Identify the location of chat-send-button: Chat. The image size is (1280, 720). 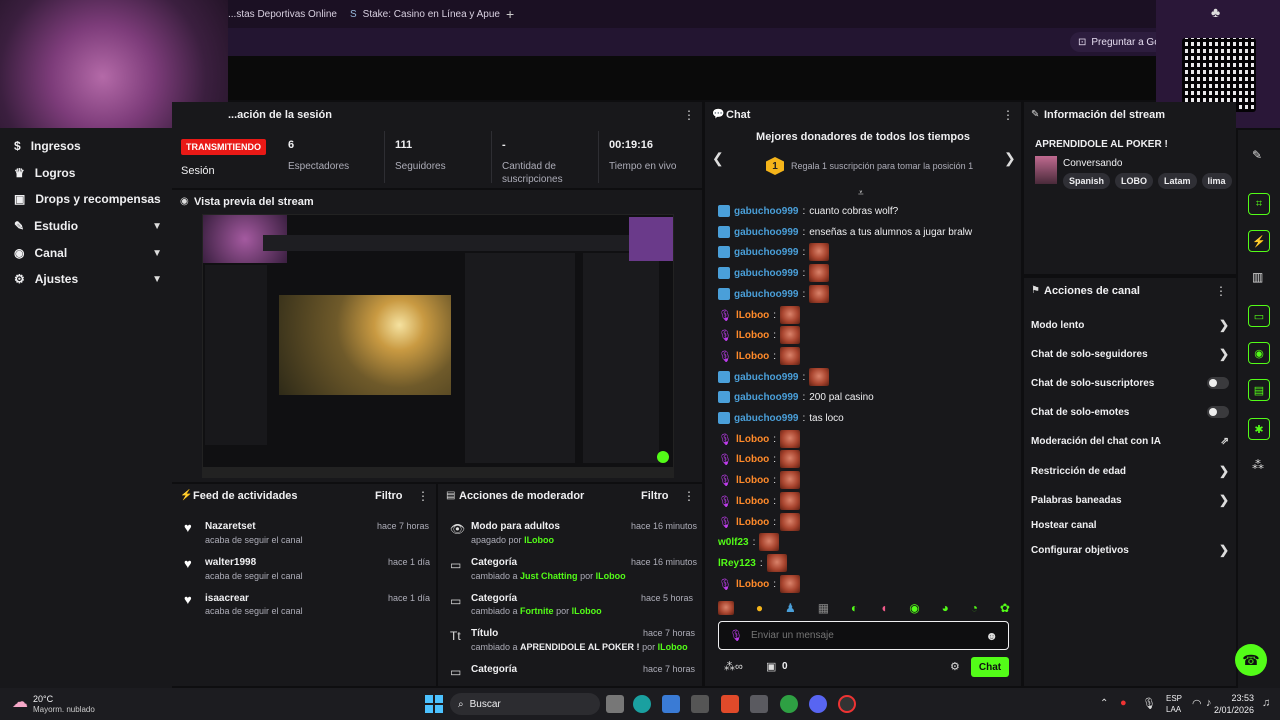
(990, 667).